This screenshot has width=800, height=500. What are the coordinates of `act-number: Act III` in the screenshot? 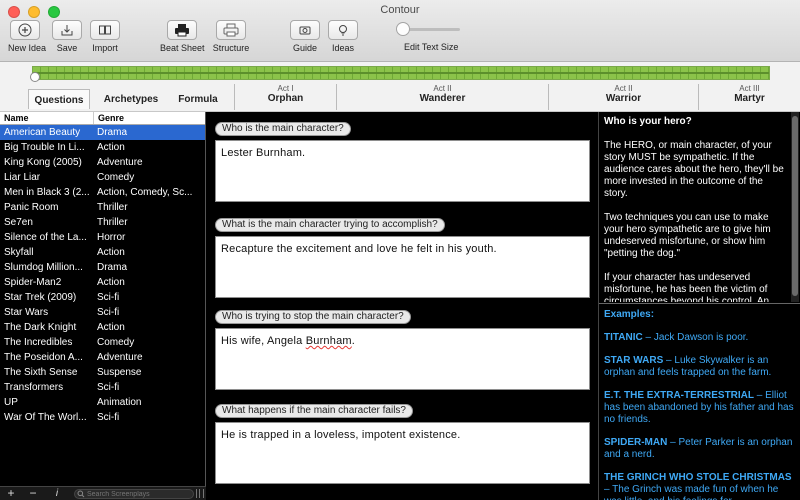 It's located at (749, 88).